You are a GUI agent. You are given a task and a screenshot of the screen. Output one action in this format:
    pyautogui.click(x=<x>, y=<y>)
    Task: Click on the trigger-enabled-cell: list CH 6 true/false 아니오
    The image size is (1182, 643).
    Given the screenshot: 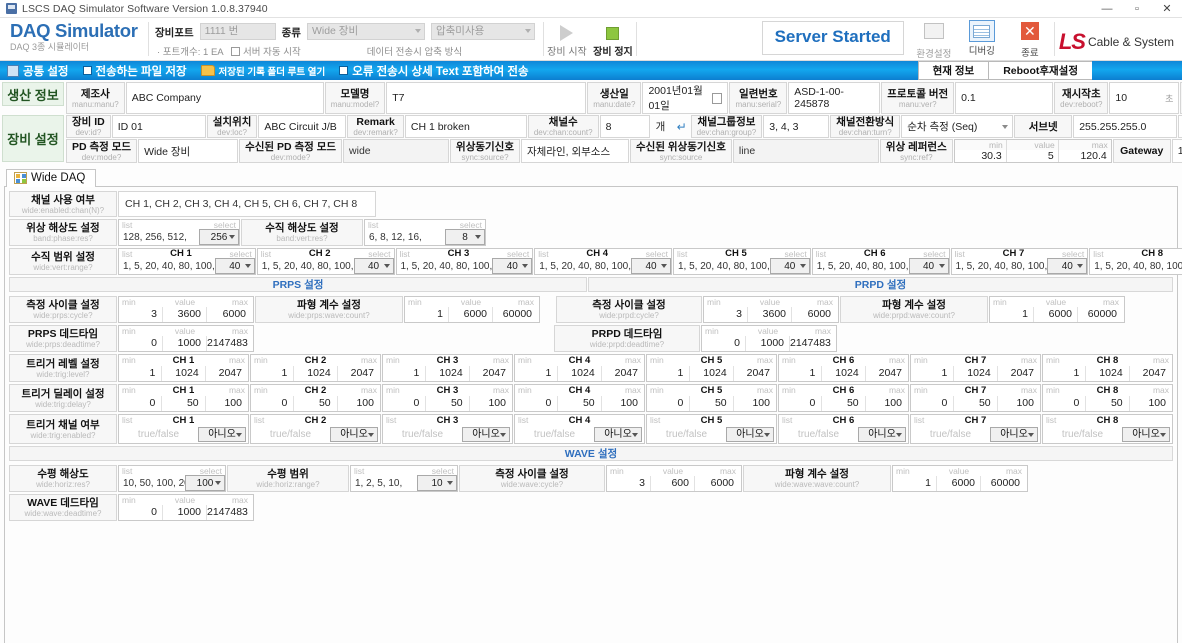 What is the action you would take?
    pyautogui.click(x=843, y=429)
    